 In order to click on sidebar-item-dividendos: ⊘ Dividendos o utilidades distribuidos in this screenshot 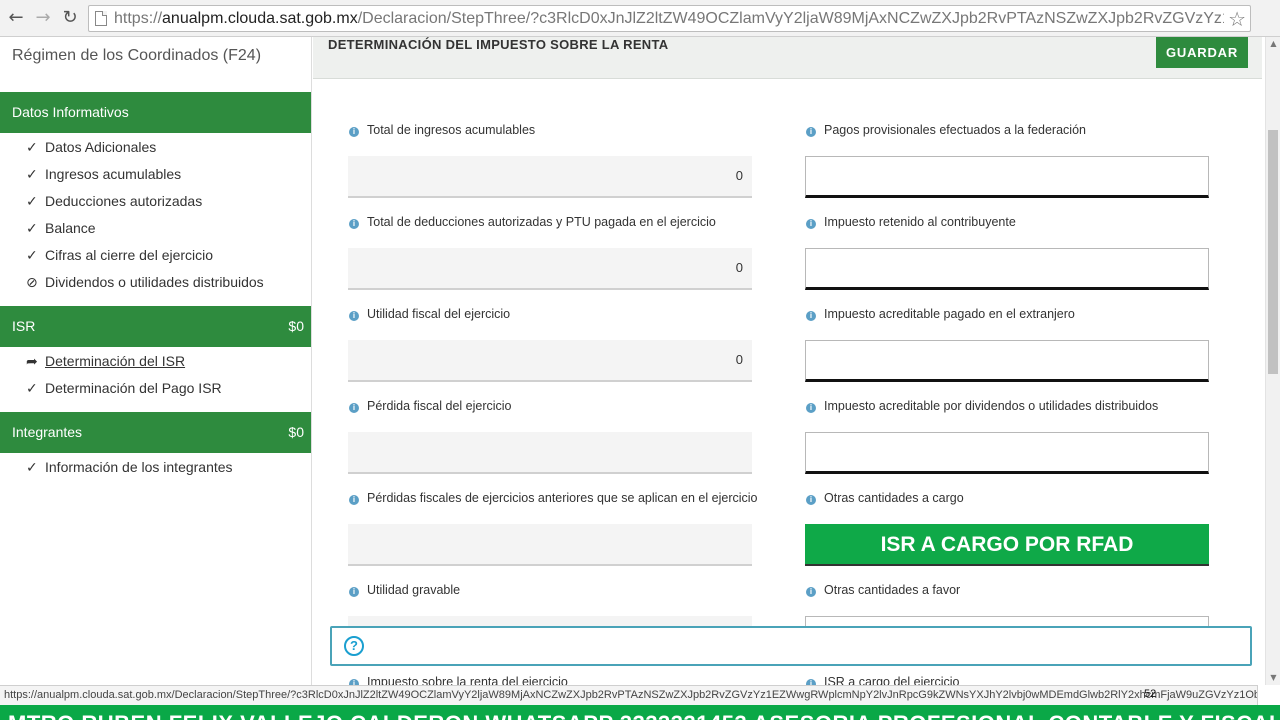, I will do `click(145, 282)`.